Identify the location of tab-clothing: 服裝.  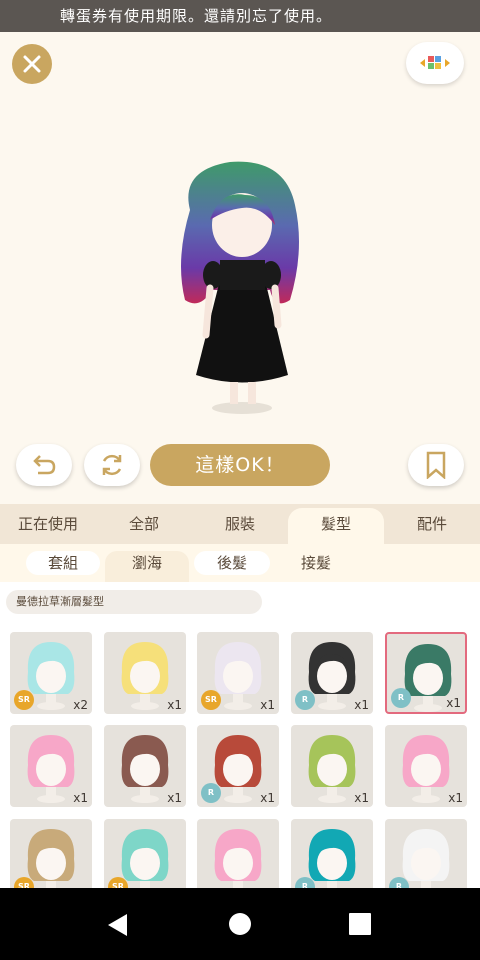
(240, 524).